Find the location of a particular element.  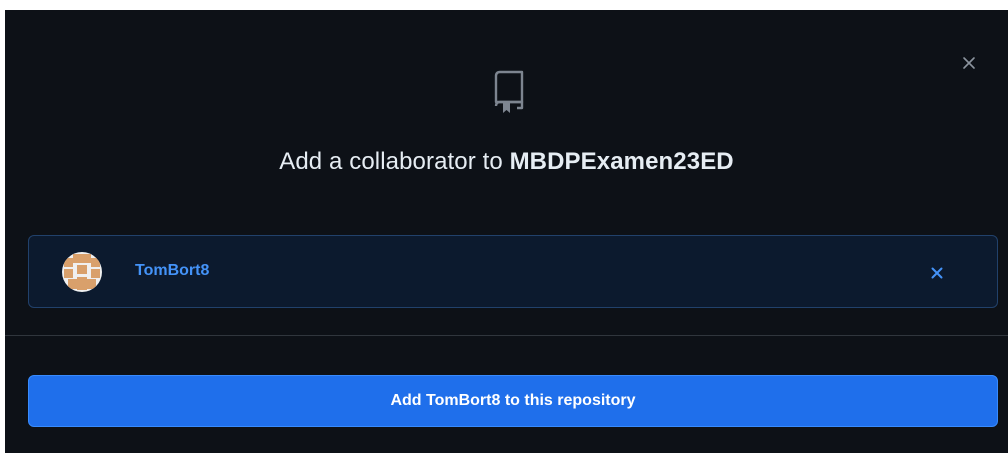

add-collaborator-button: Add TomBort8 to this repository is located at coordinates (513, 401).